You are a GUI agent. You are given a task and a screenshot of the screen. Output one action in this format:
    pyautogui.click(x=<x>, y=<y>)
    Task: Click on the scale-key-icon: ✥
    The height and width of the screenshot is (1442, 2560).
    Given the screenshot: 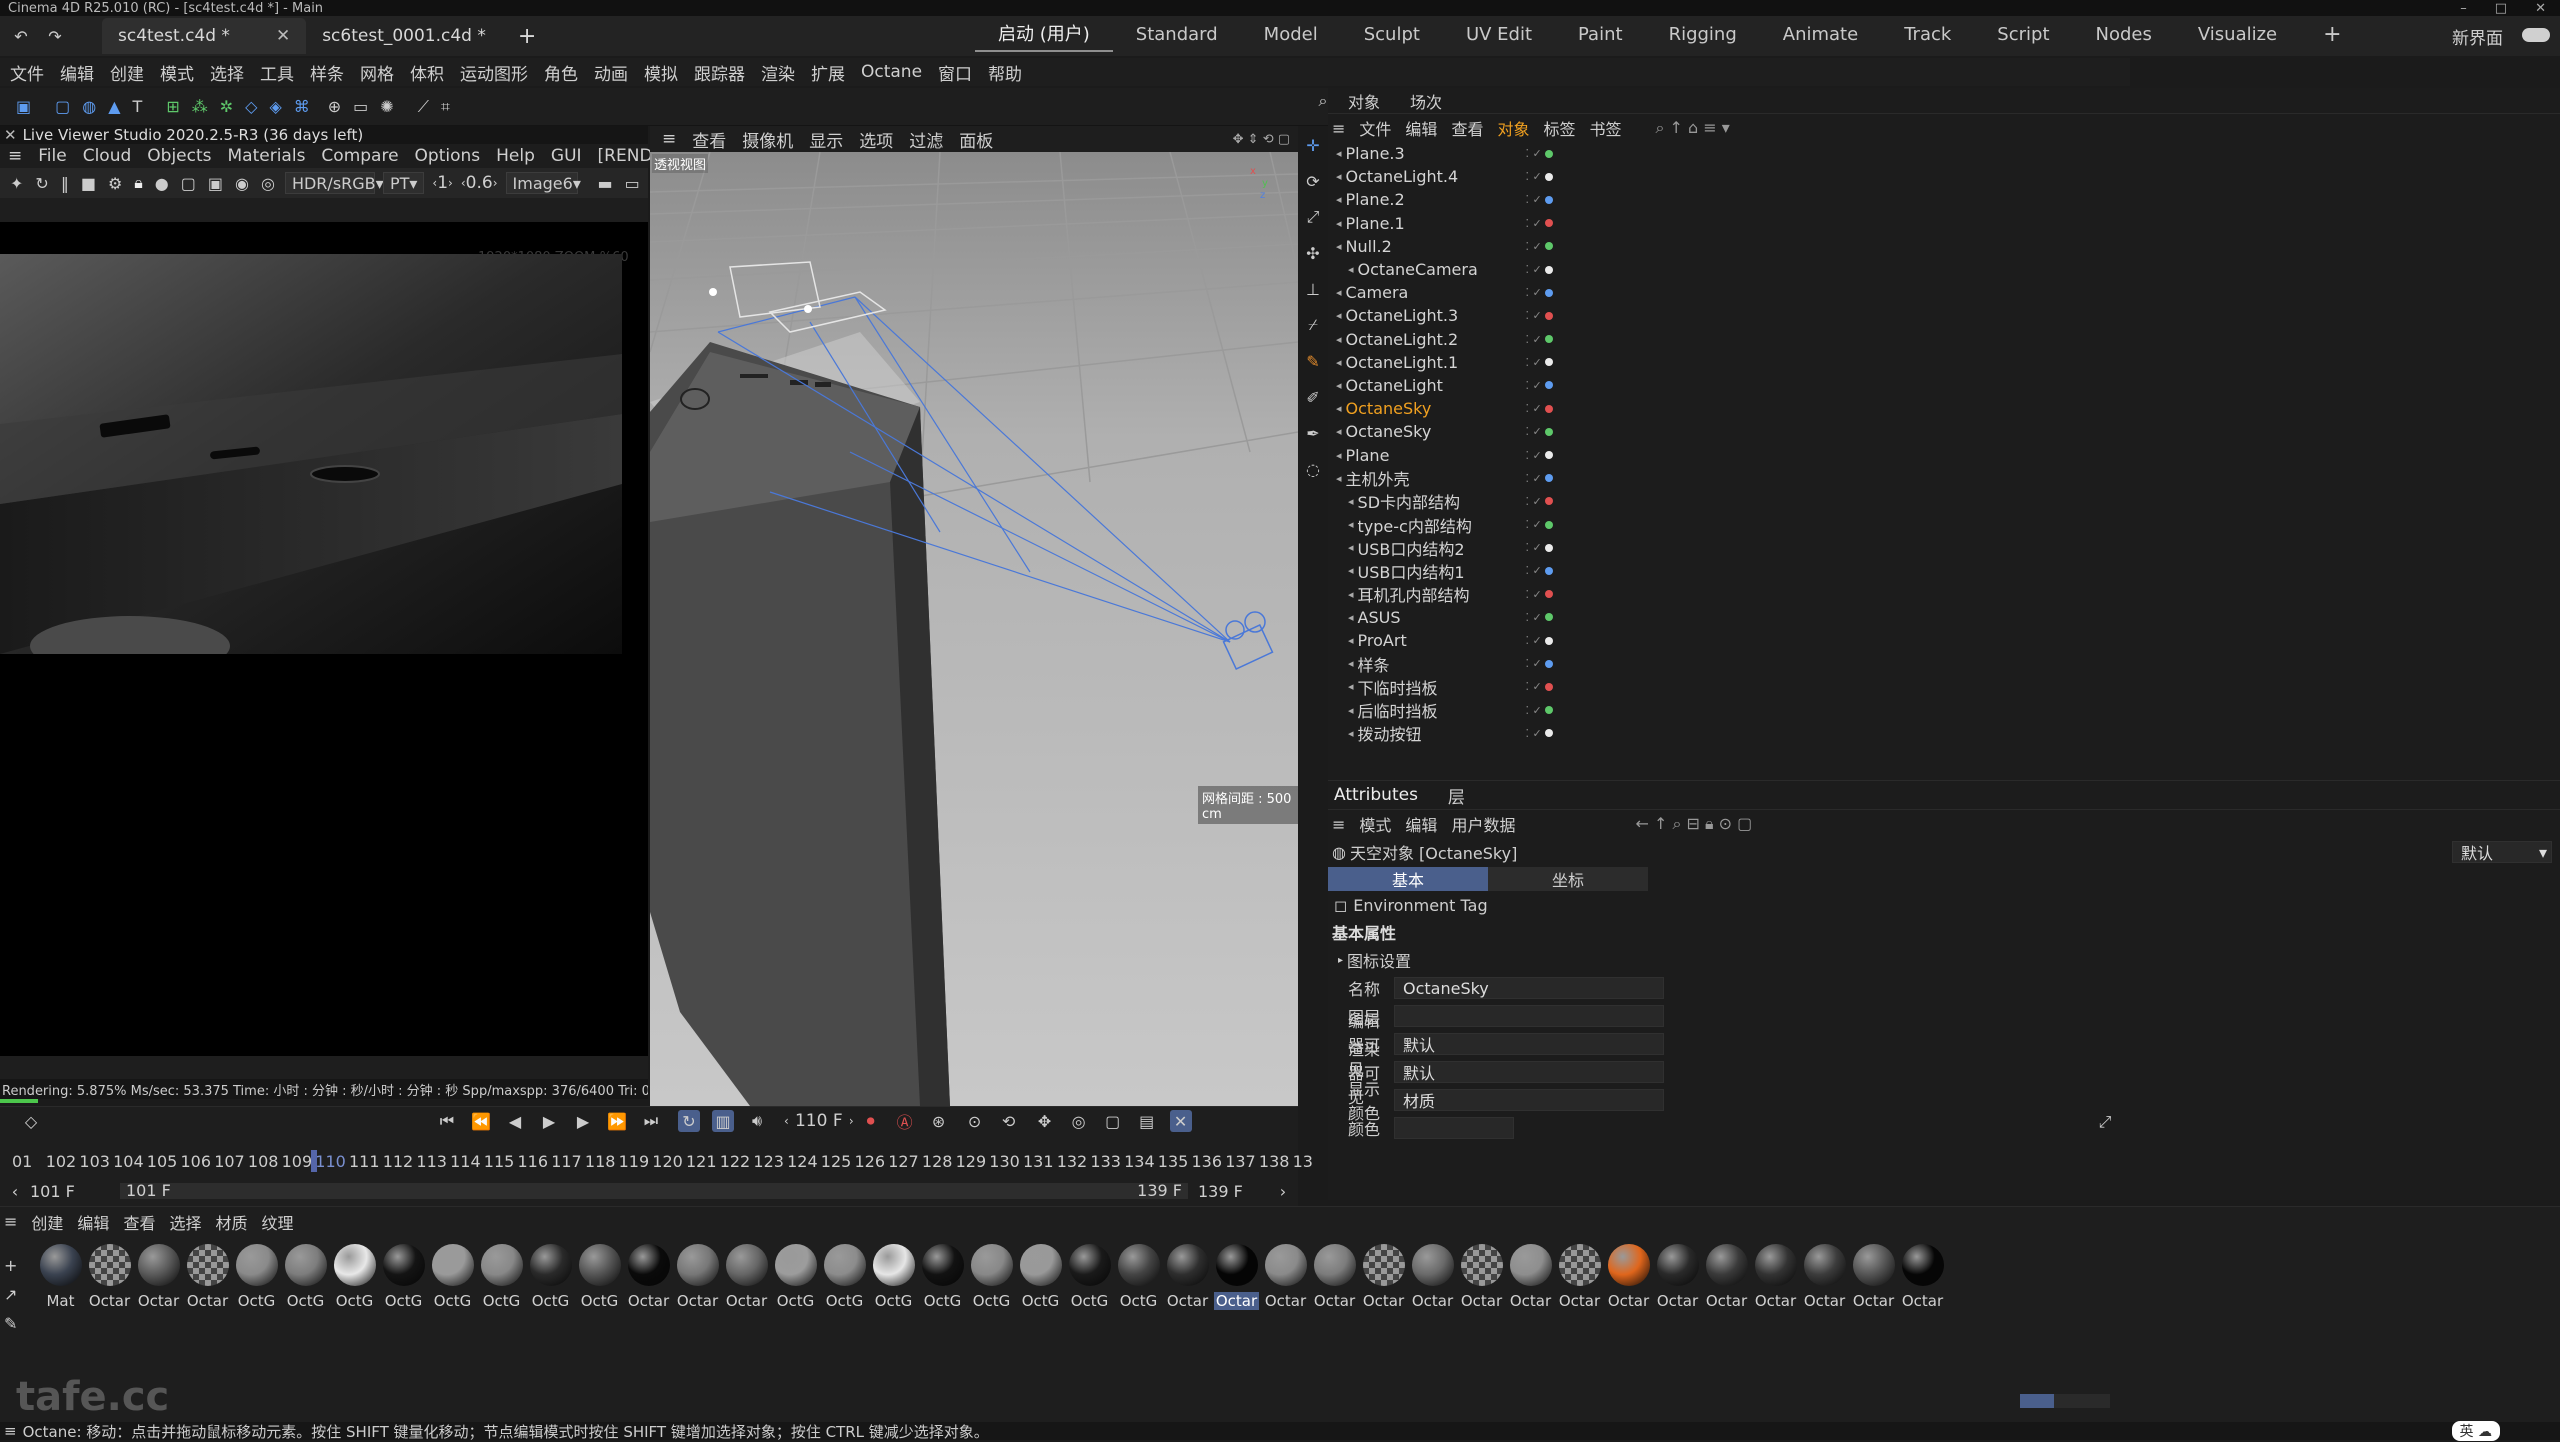 What is the action you would take?
    pyautogui.click(x=1045, y=1121)
    